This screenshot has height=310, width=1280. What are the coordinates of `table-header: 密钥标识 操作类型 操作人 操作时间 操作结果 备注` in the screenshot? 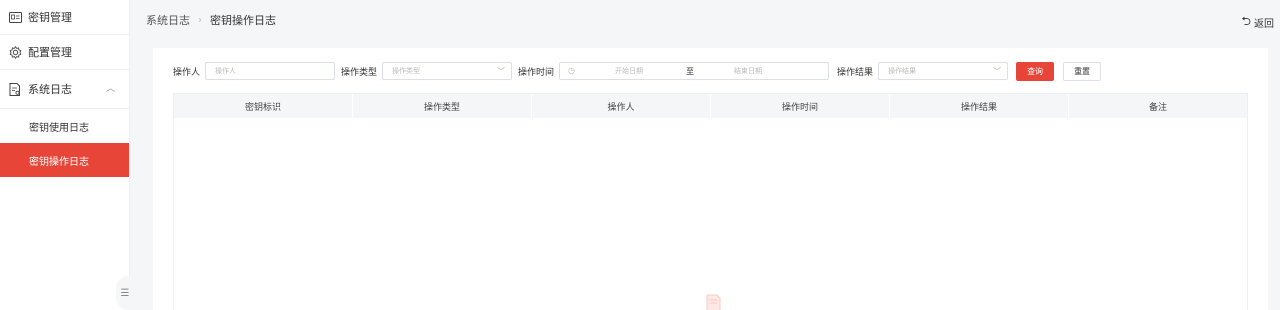 It's located at (710, 106).